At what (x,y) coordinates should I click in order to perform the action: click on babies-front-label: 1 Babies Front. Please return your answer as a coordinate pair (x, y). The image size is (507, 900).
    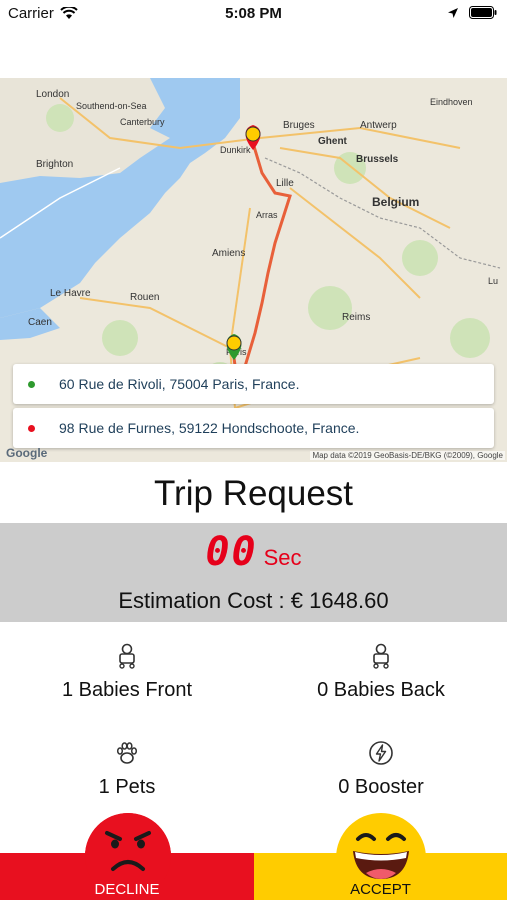
    Looking at the image, I should click on (127, 690).